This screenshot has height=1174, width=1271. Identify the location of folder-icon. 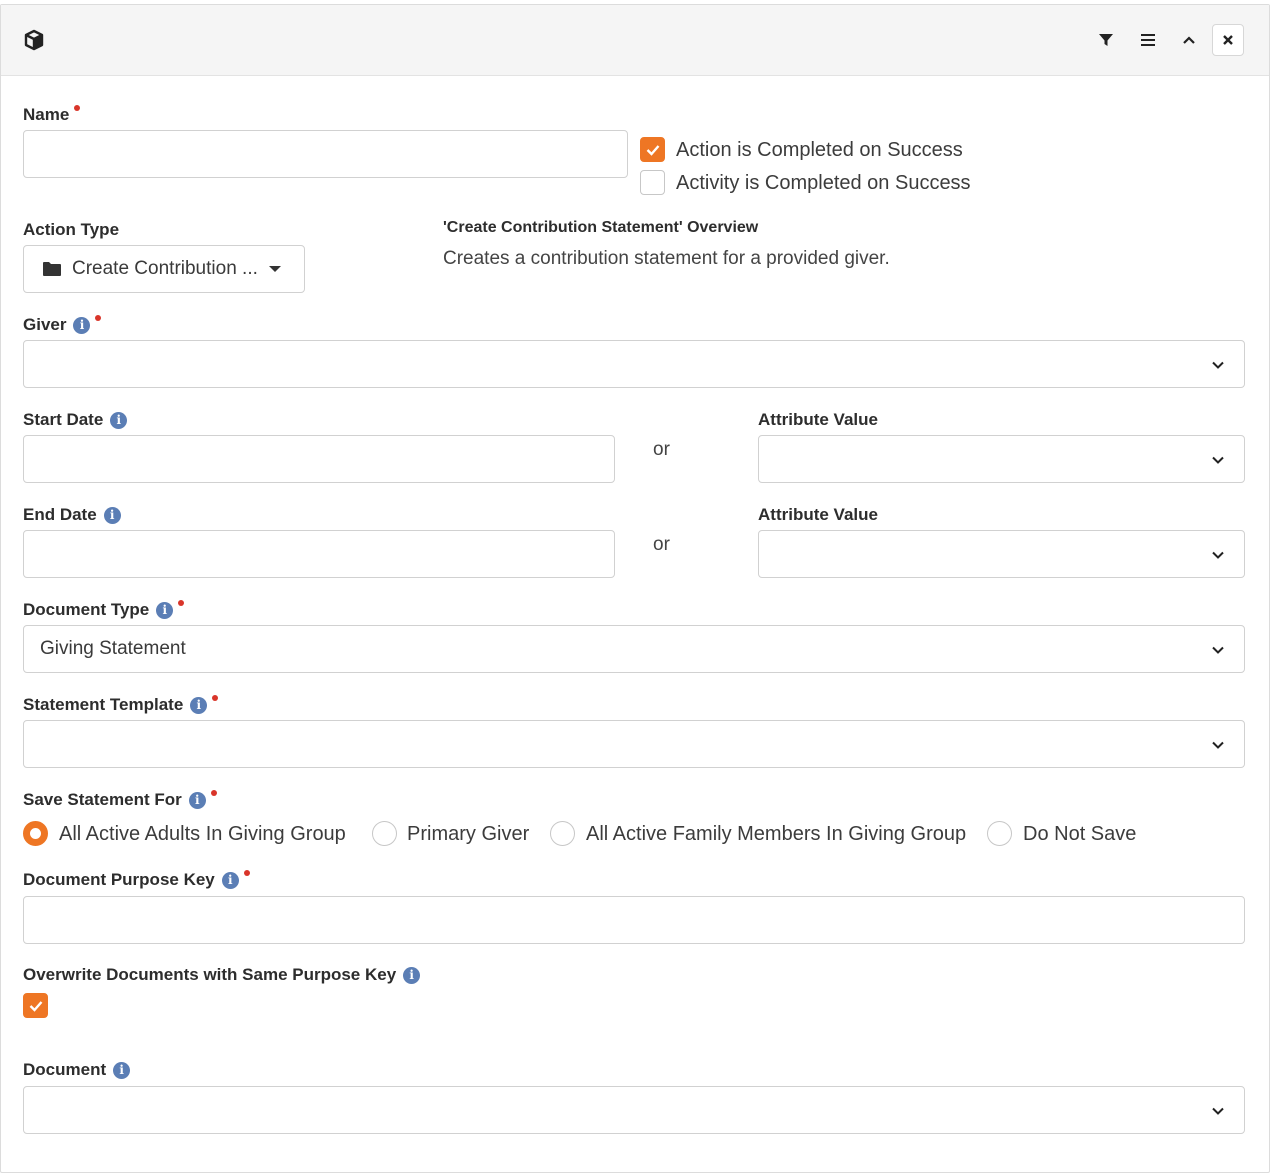
(52, 269).